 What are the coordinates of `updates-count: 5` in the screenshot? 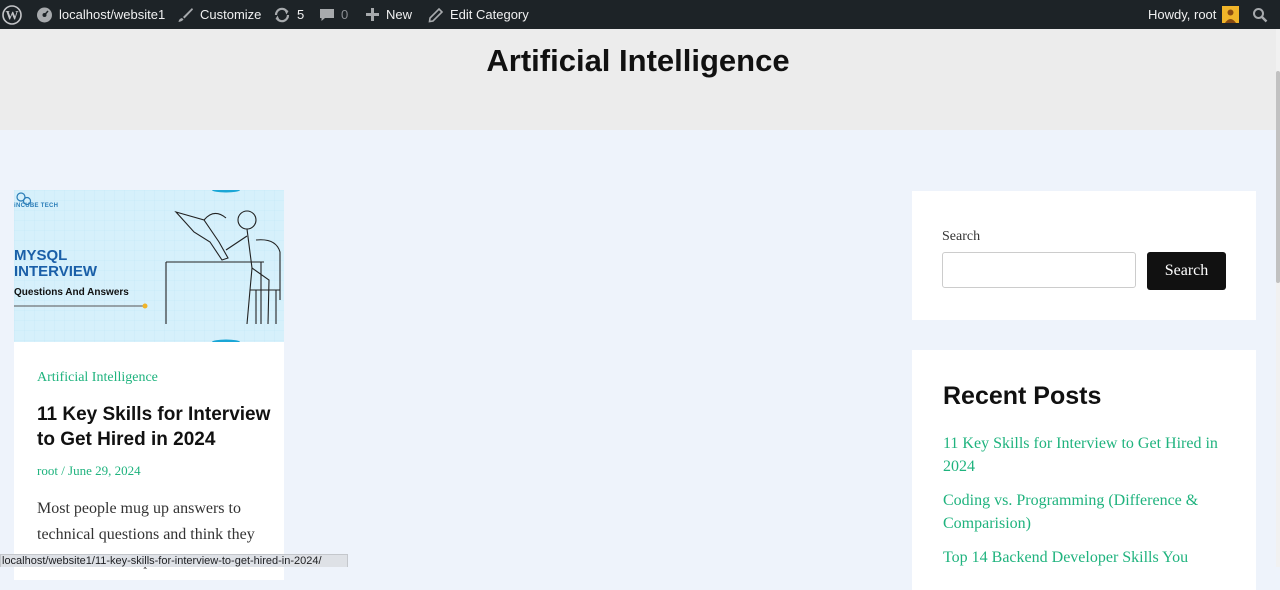 It's located at (301, 14).